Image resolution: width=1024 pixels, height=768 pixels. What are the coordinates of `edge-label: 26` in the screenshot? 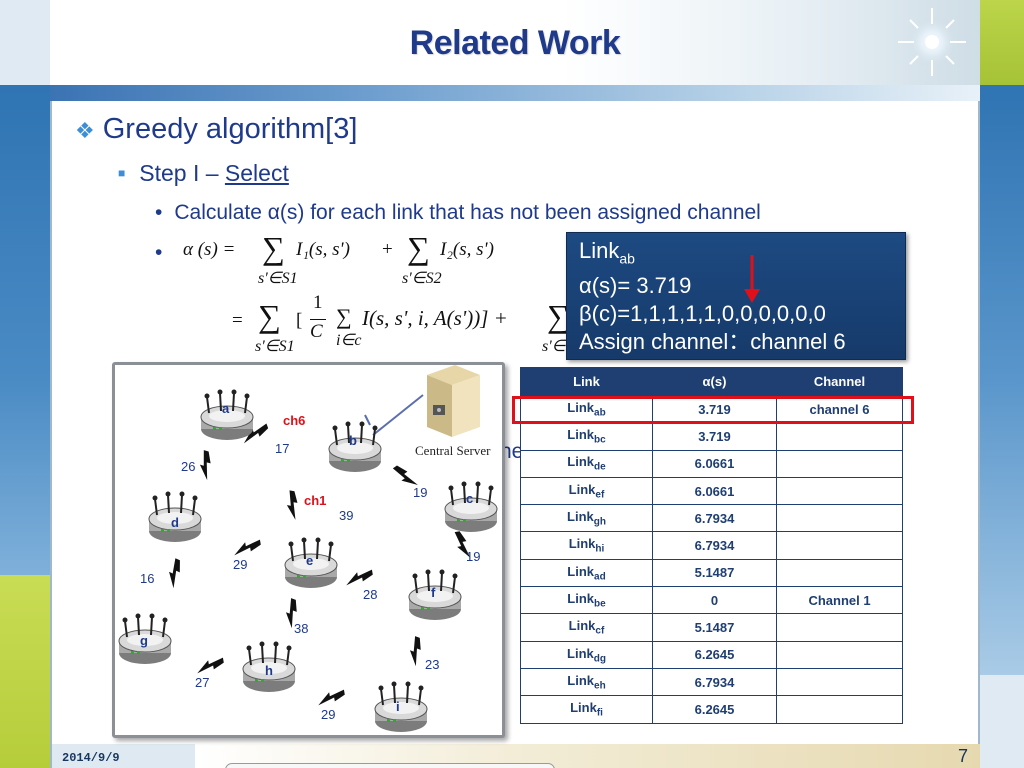 It's located at (188, 466).